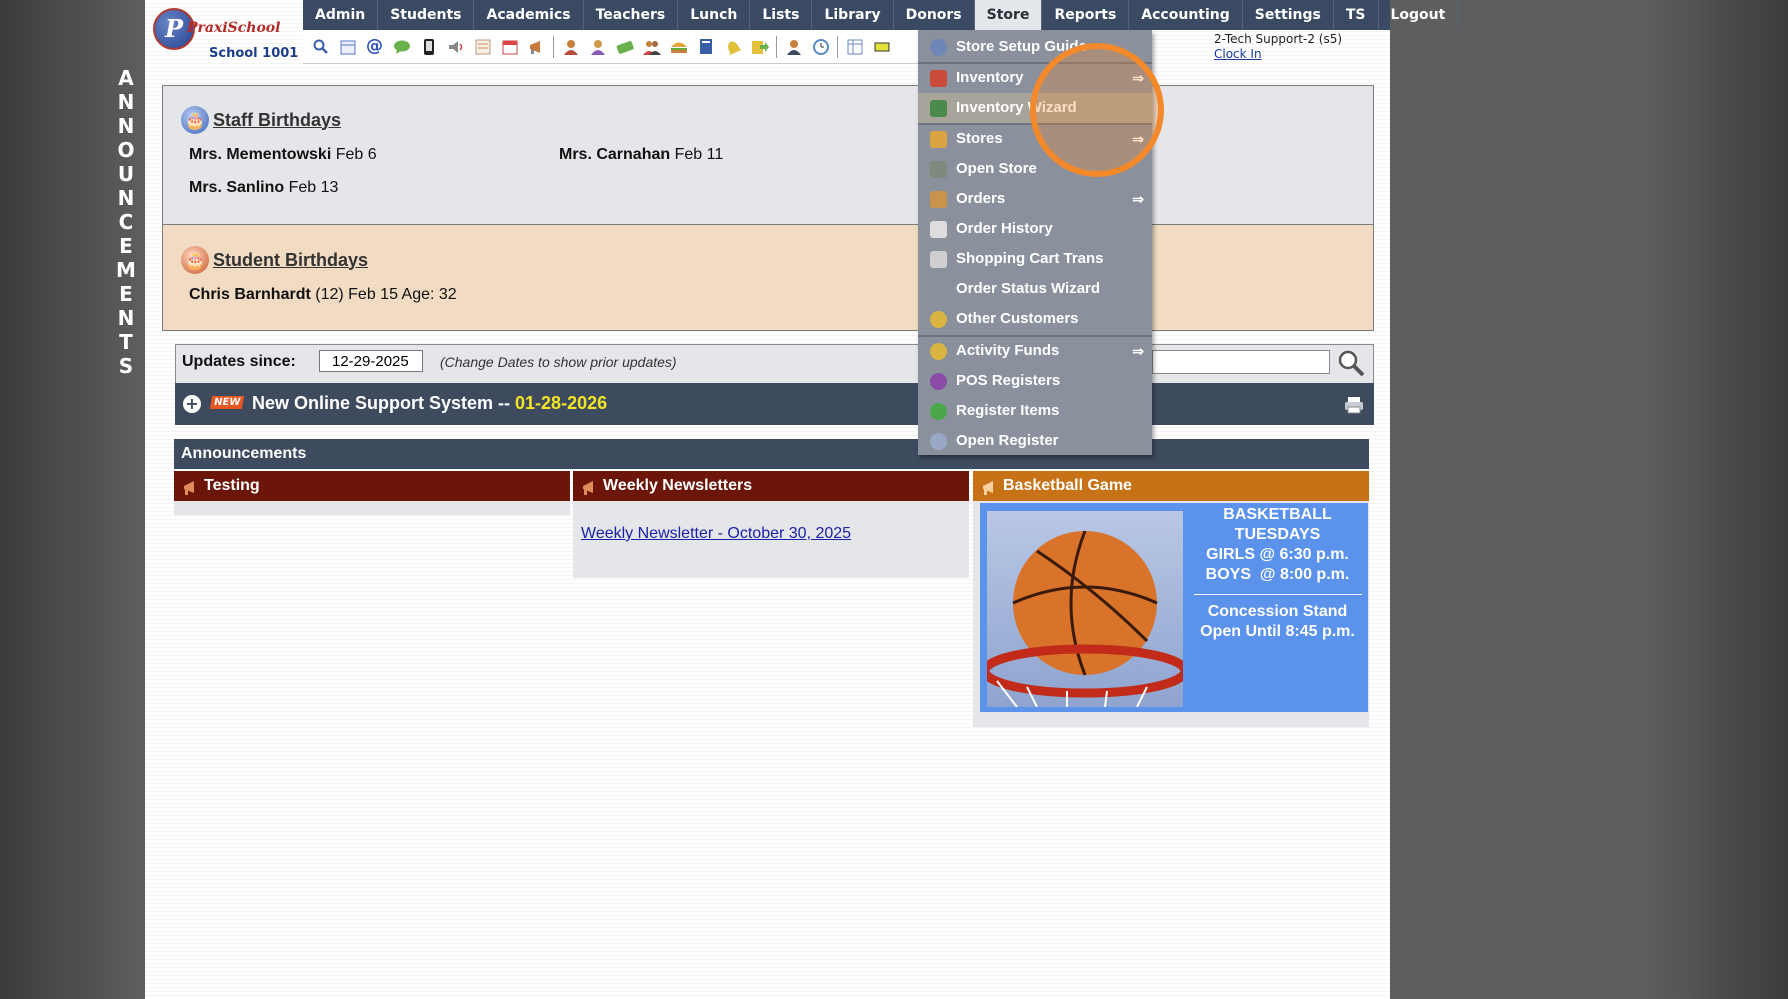  What do you see at coordinates (881, 46) in the screenshot?
I see `bar-icon` at bounding box center [881, 46].